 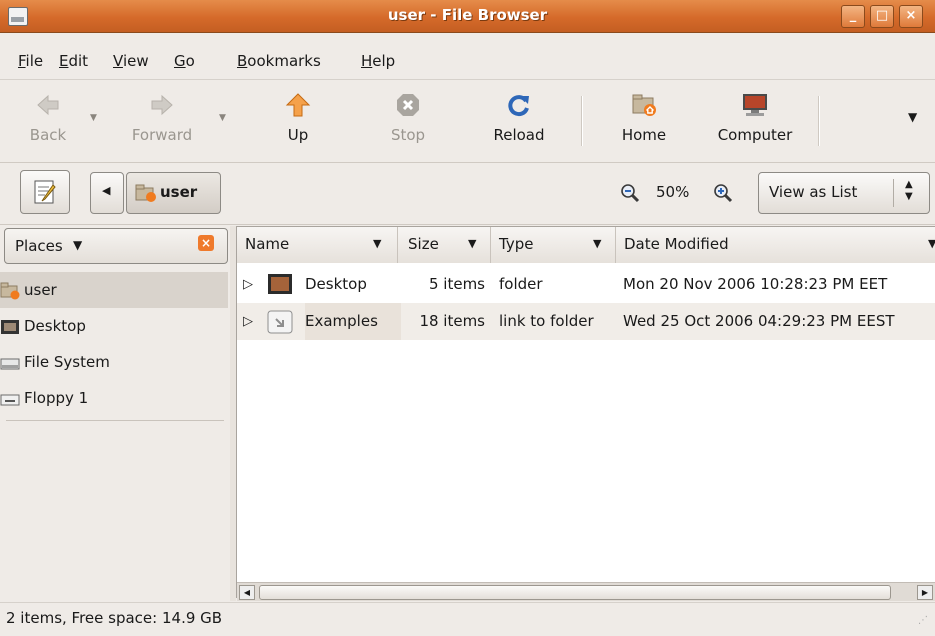 I want to click on column-header-date-modified: Date Modified ▼, so click(x=775, y=245).